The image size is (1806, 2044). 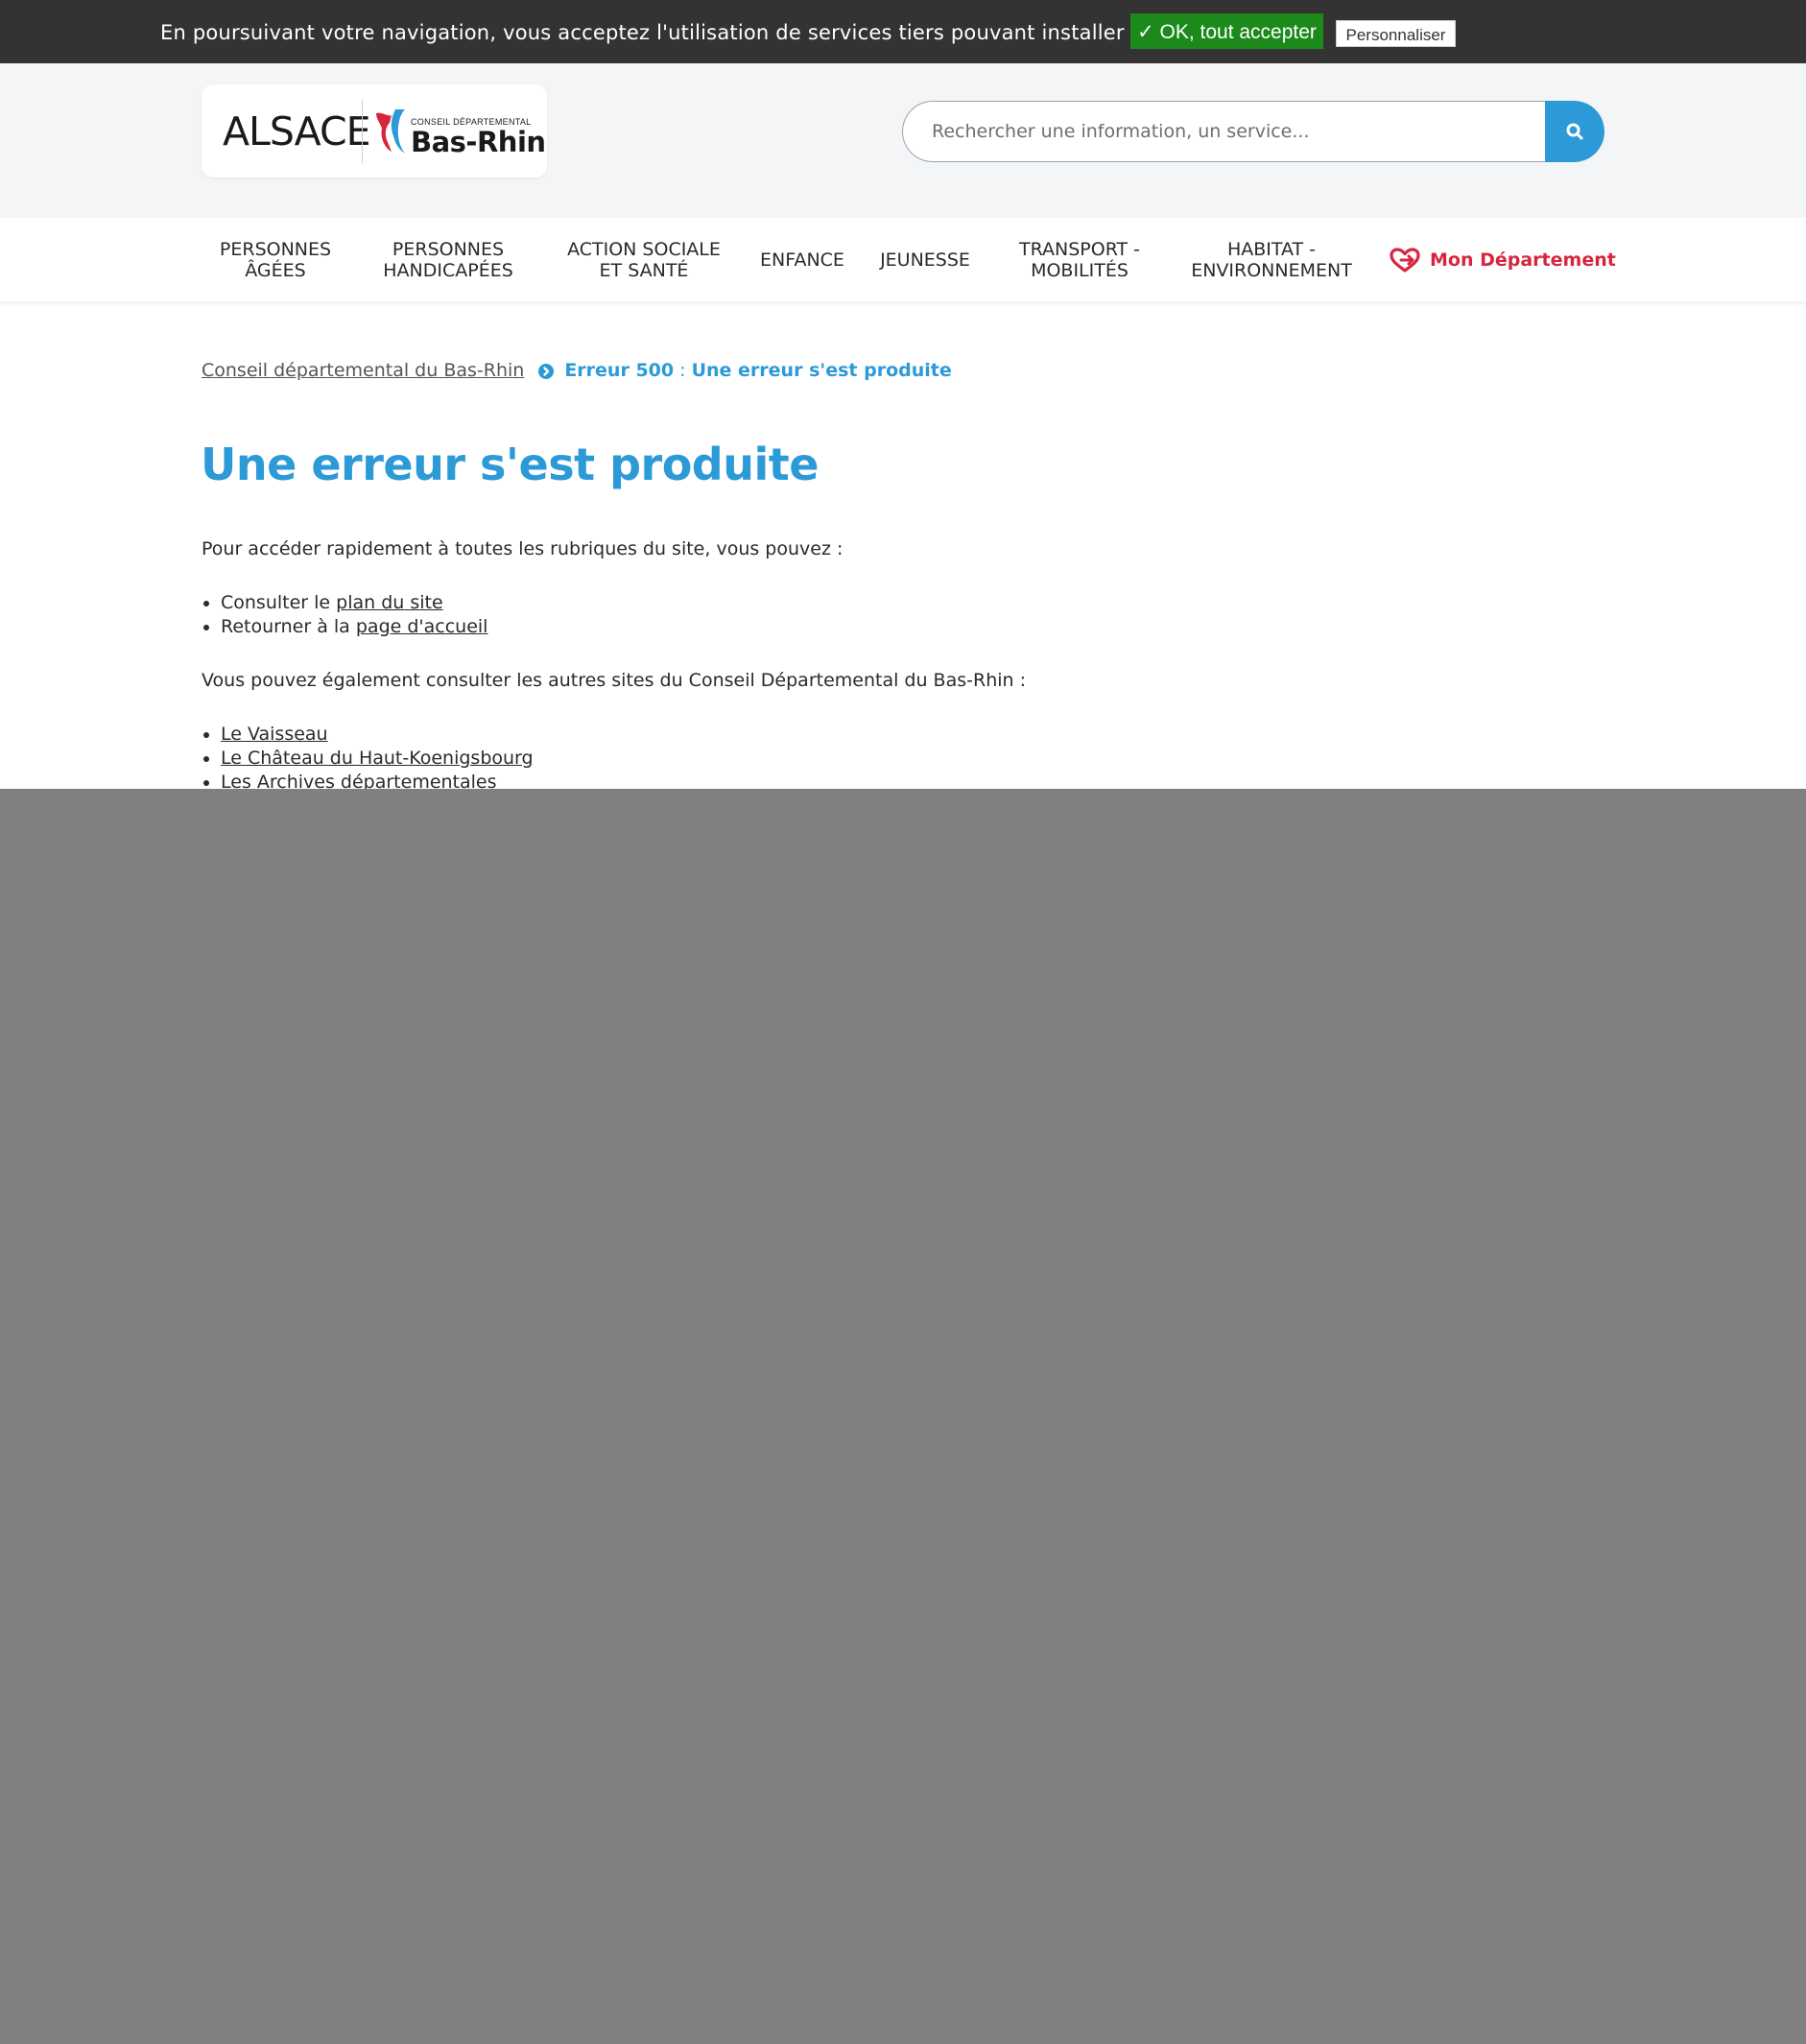 I want to click on list-item-prefix: Consulter le, so click(x=279, y=602).